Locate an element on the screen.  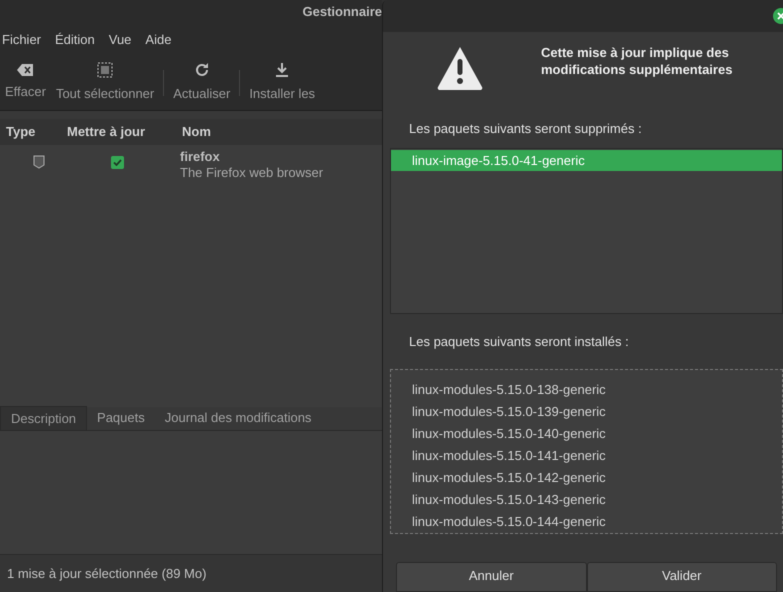
list-item: linux-modules-5.15.0-141-generic is located at coordinates (586, 455).